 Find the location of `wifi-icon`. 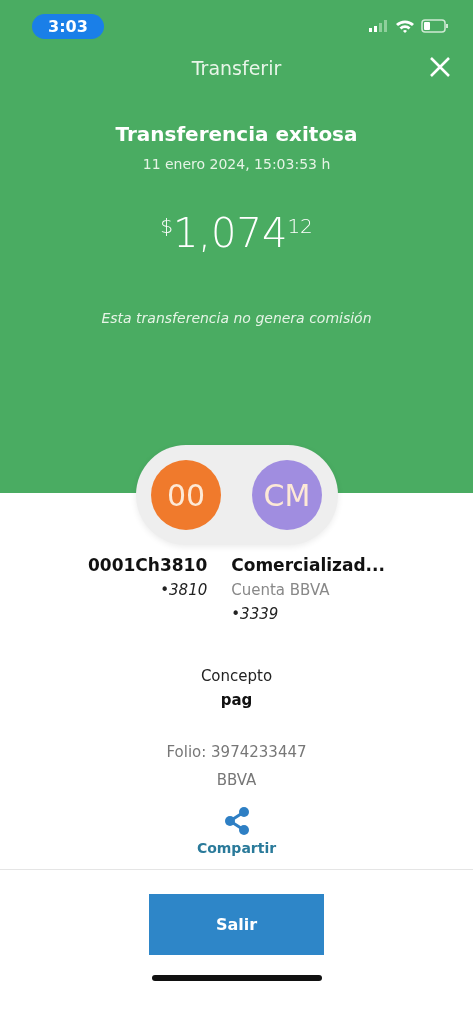

wifi-icon is located at coordinates (405, 26).